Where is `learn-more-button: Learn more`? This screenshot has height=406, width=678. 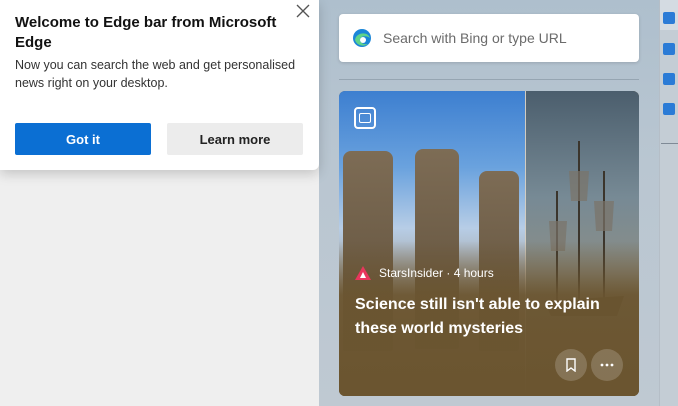 learn-more-button: Learn more is located at coordinates (235, 139).